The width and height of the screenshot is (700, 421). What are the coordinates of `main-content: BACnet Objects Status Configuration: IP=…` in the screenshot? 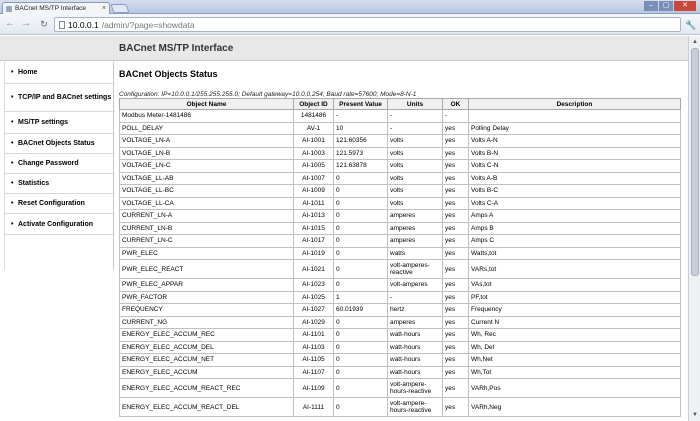 It's located at (402, 83).